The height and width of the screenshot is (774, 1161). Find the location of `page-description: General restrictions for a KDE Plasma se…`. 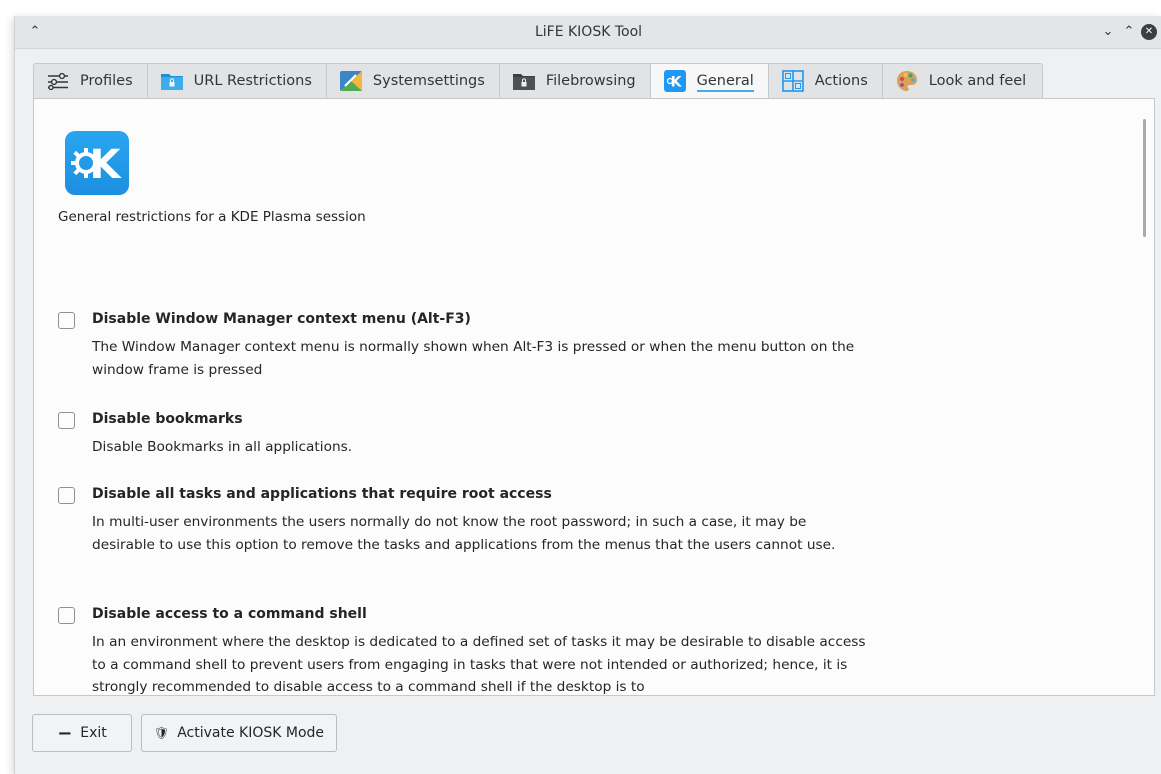

page-description: General restrictions for a KDE Plasma se… is located at coordinates (212, 217).